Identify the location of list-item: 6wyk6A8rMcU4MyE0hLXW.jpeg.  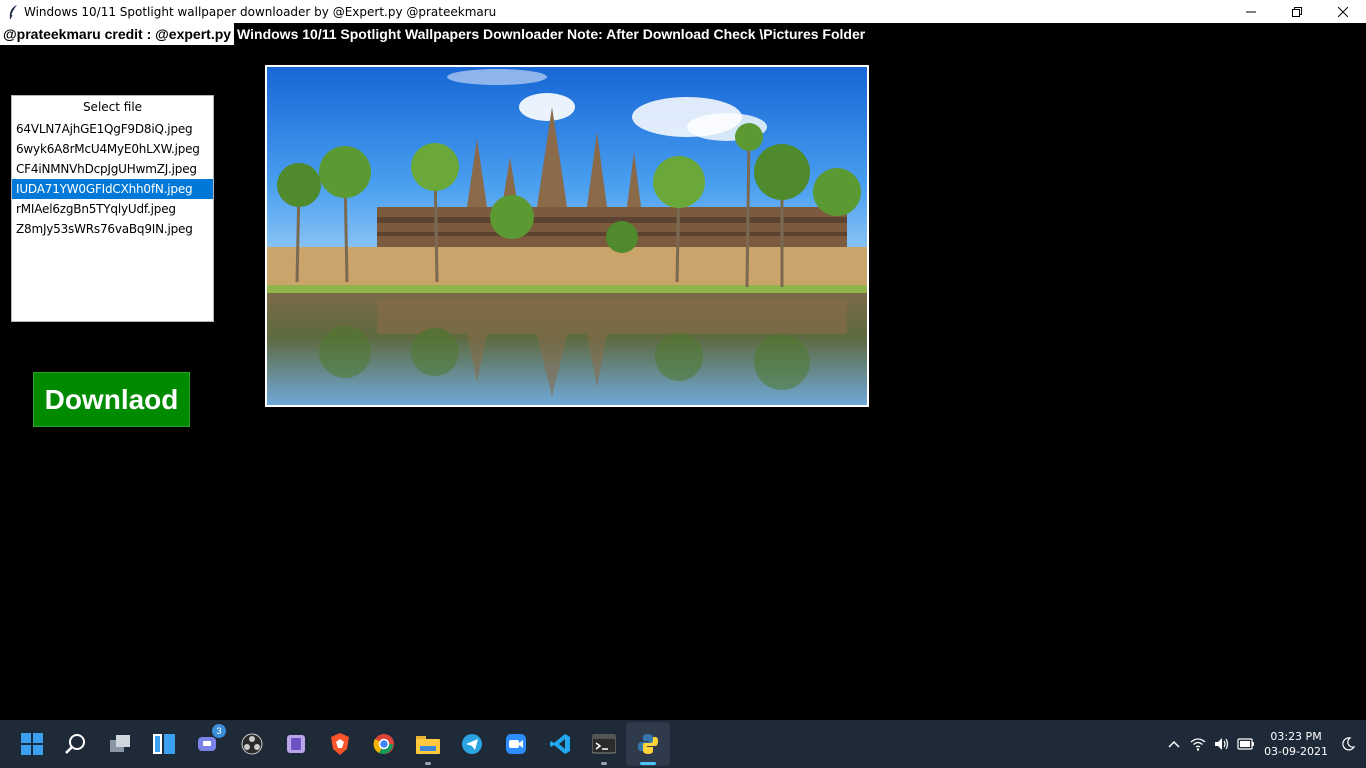
(112, 149).